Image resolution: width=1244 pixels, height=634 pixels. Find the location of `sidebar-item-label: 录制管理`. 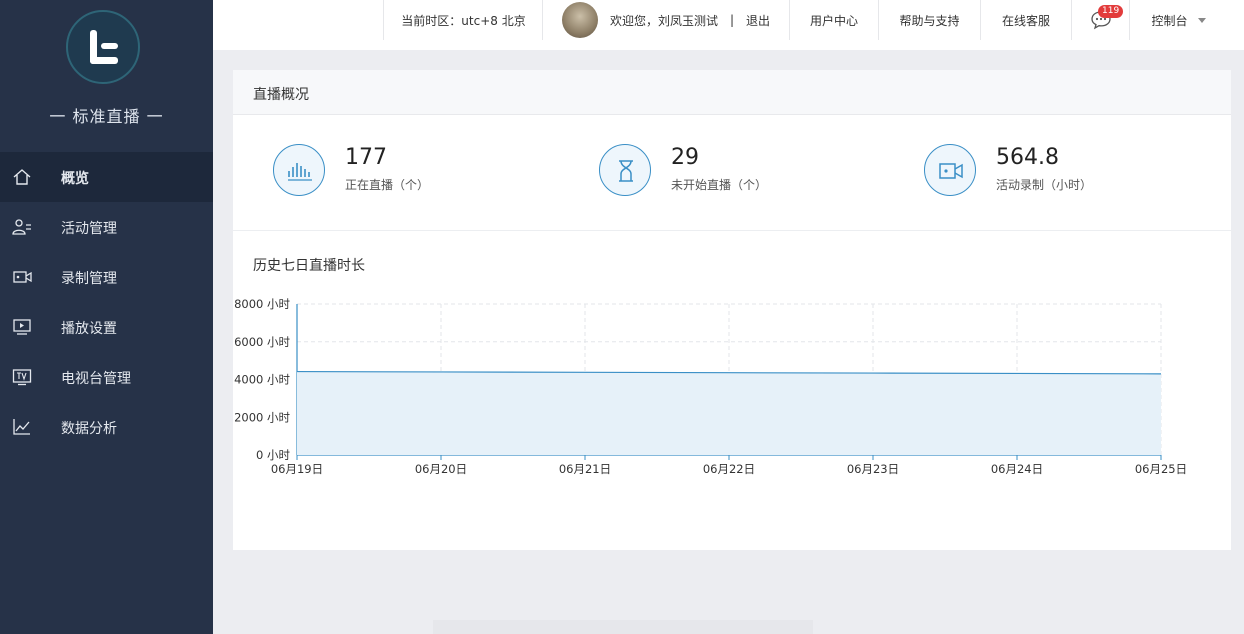

sidebar-item-label: 录制管理 is located at coordinates (89, 279).